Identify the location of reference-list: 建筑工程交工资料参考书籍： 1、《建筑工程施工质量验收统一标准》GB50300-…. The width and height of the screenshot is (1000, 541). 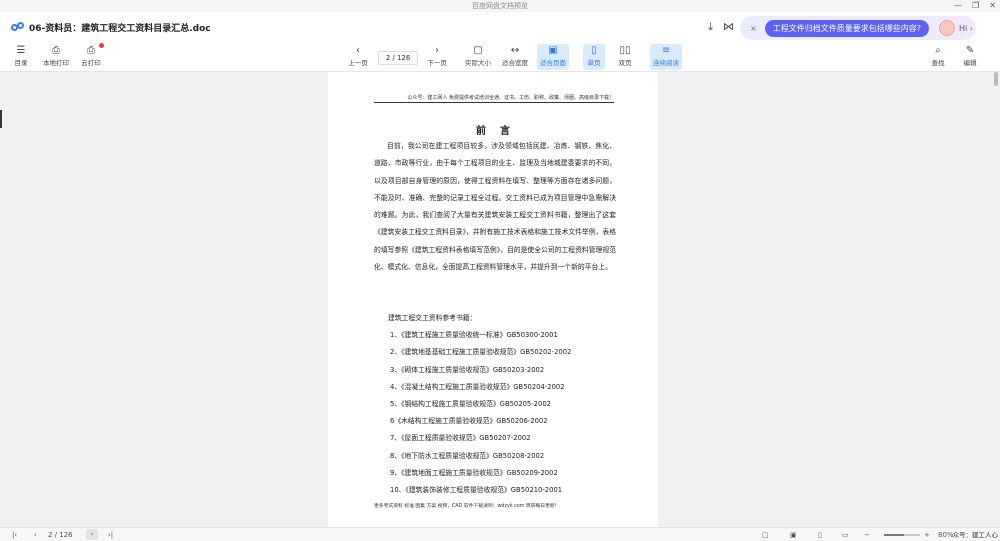
(498, 404).